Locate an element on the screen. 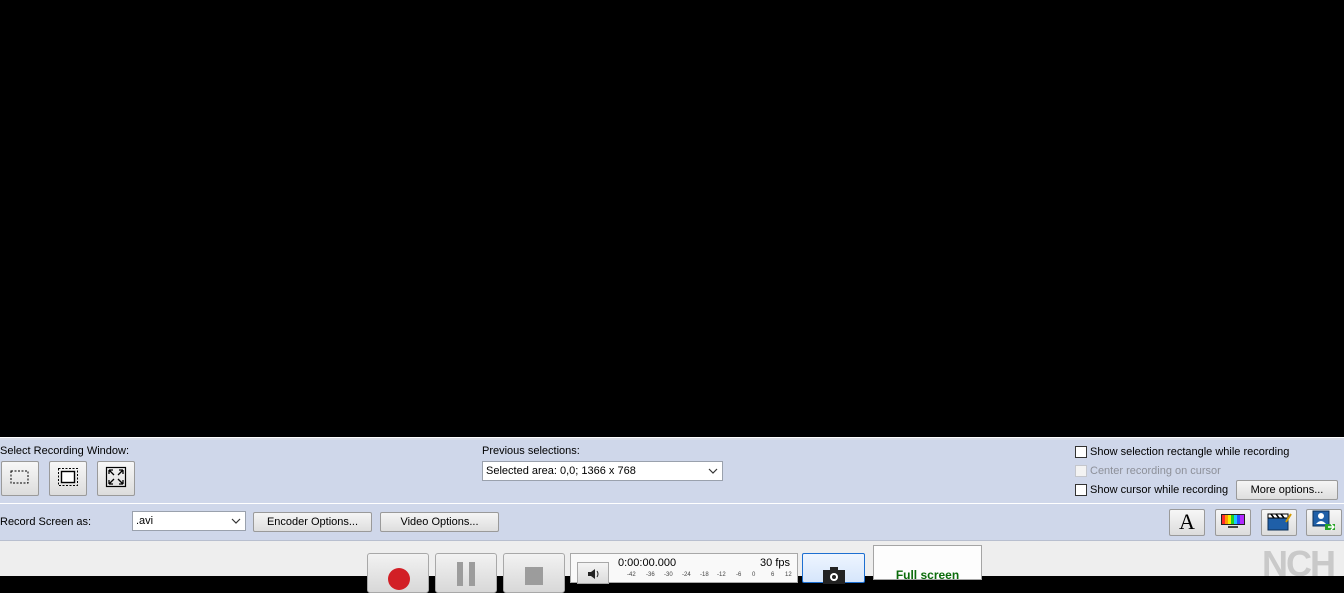  user-export-button is located at coordinates (1324, 522).